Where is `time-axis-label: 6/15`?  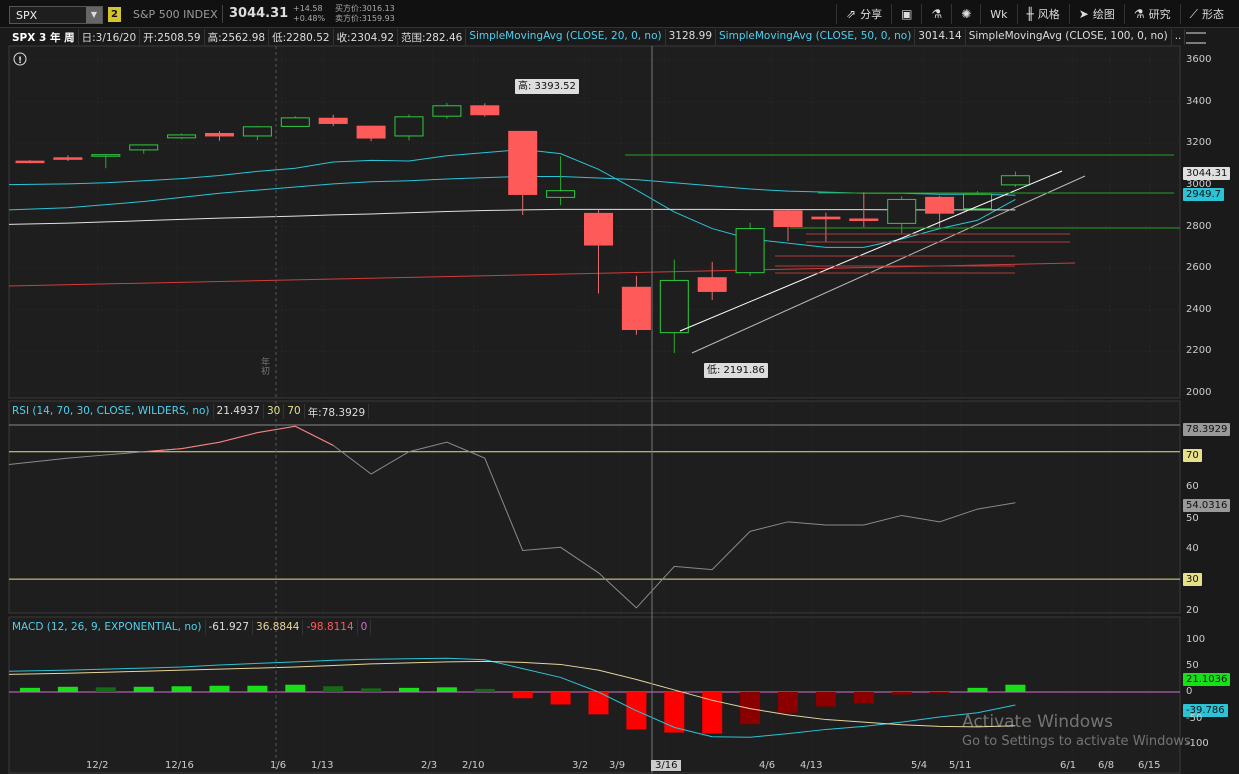 time-axis-label: 6/15 is located at coordinates (1149, 765).